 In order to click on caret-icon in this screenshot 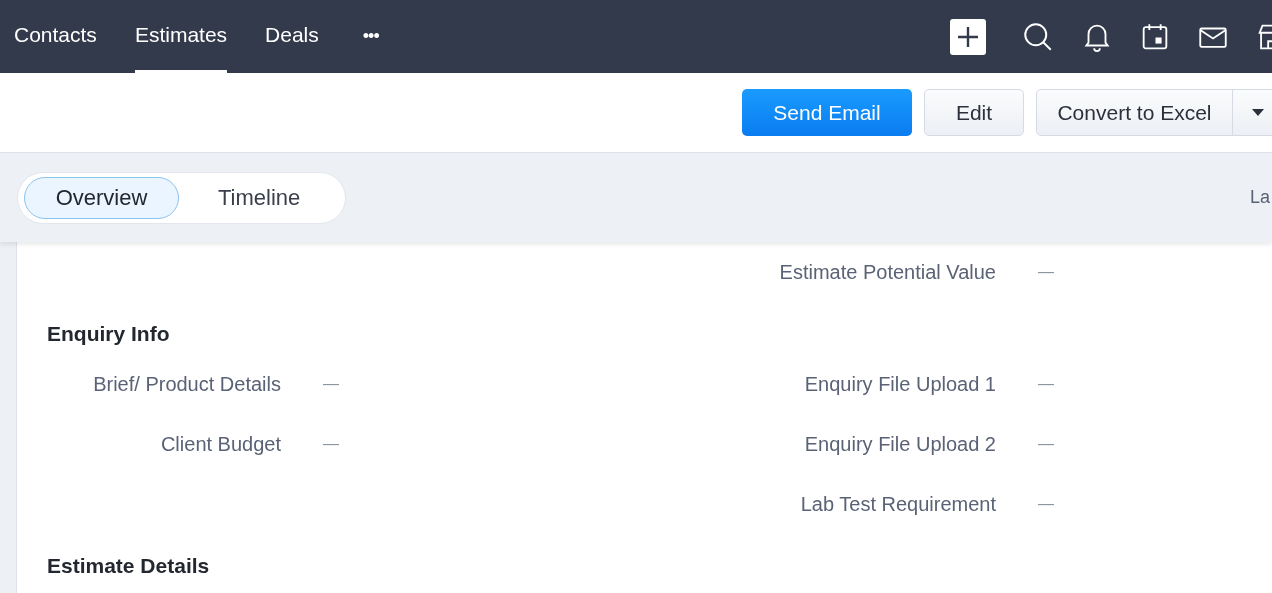, I will do `click(1258, 112)`.